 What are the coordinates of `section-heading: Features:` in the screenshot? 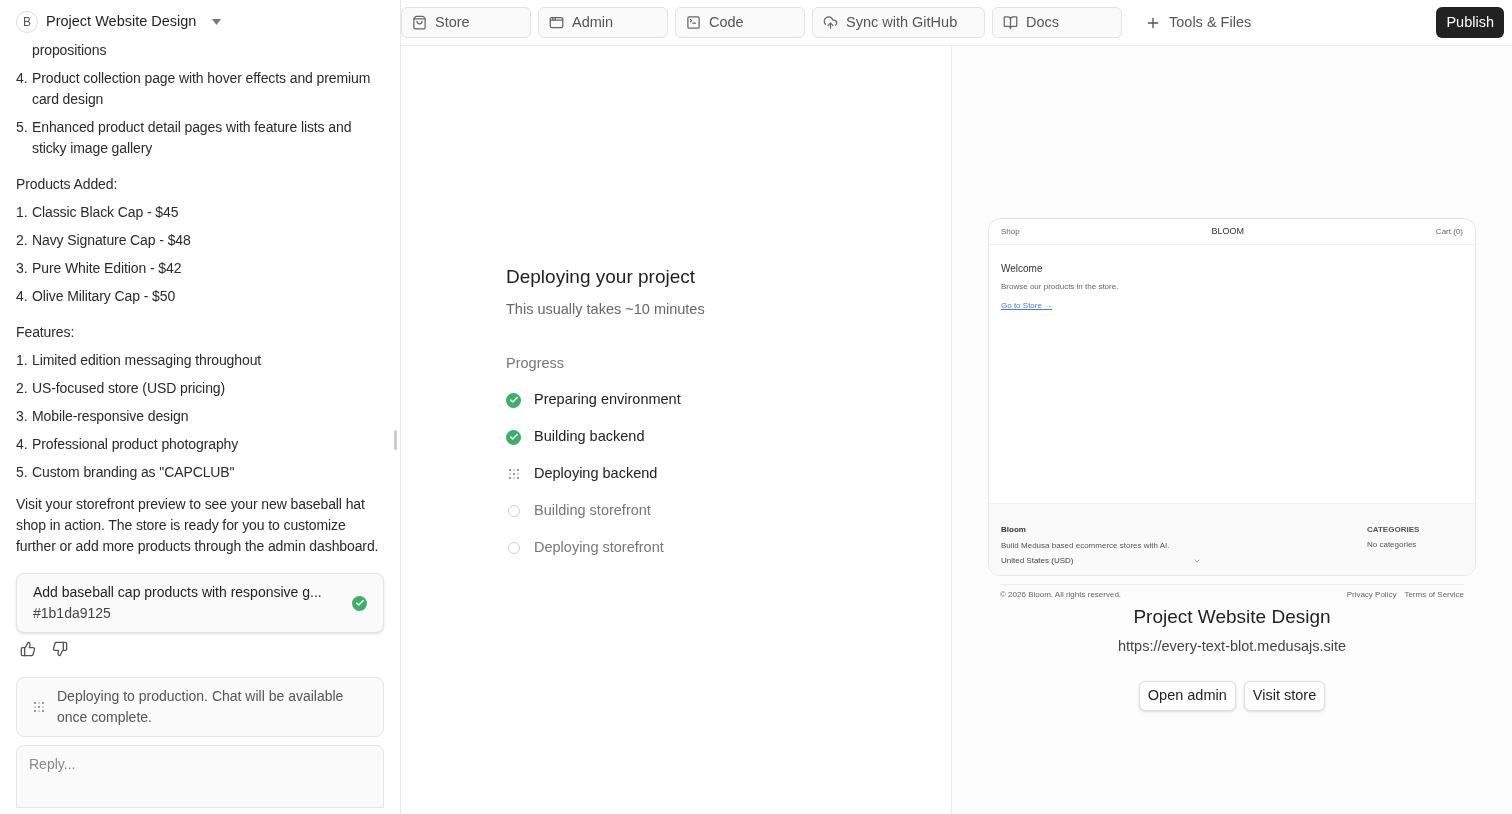 It's located at (46, 332).